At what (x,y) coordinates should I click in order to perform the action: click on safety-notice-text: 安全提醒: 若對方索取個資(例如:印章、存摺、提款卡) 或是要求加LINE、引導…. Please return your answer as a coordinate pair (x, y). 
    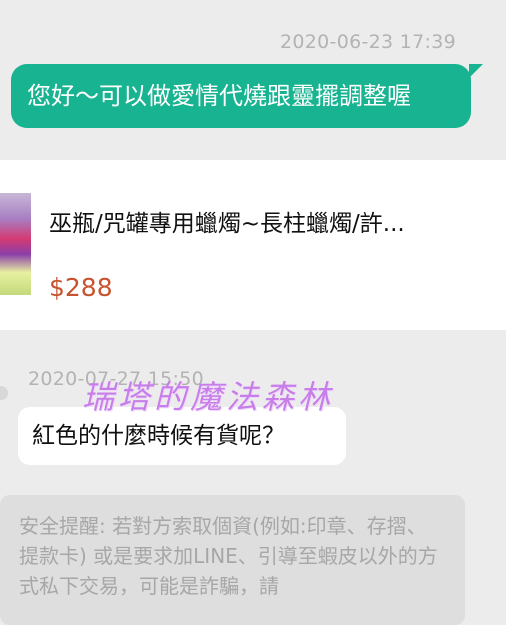
    Looking at the image, I should click on (228, 556).